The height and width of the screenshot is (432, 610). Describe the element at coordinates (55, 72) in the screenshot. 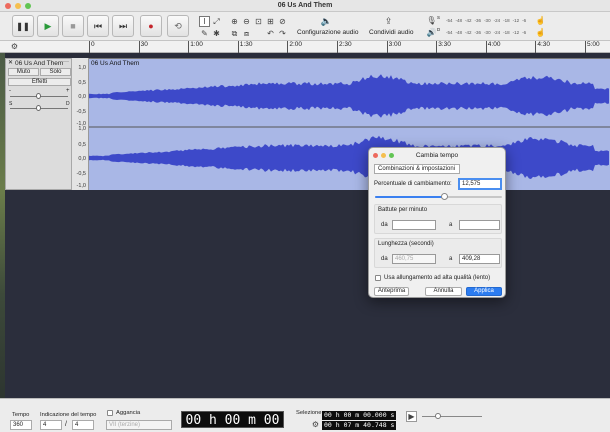

I see `solo-button: Solo` at that location.